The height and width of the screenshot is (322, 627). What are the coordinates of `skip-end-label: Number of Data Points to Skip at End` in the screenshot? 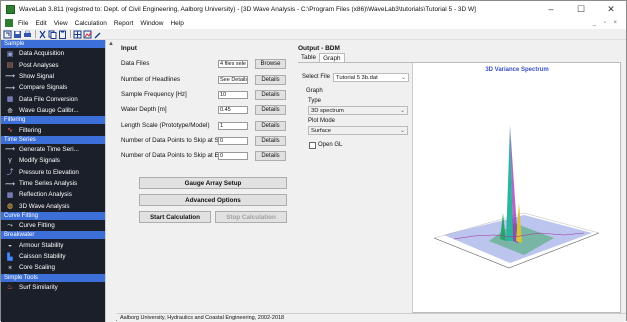 It's located at (173, 155).